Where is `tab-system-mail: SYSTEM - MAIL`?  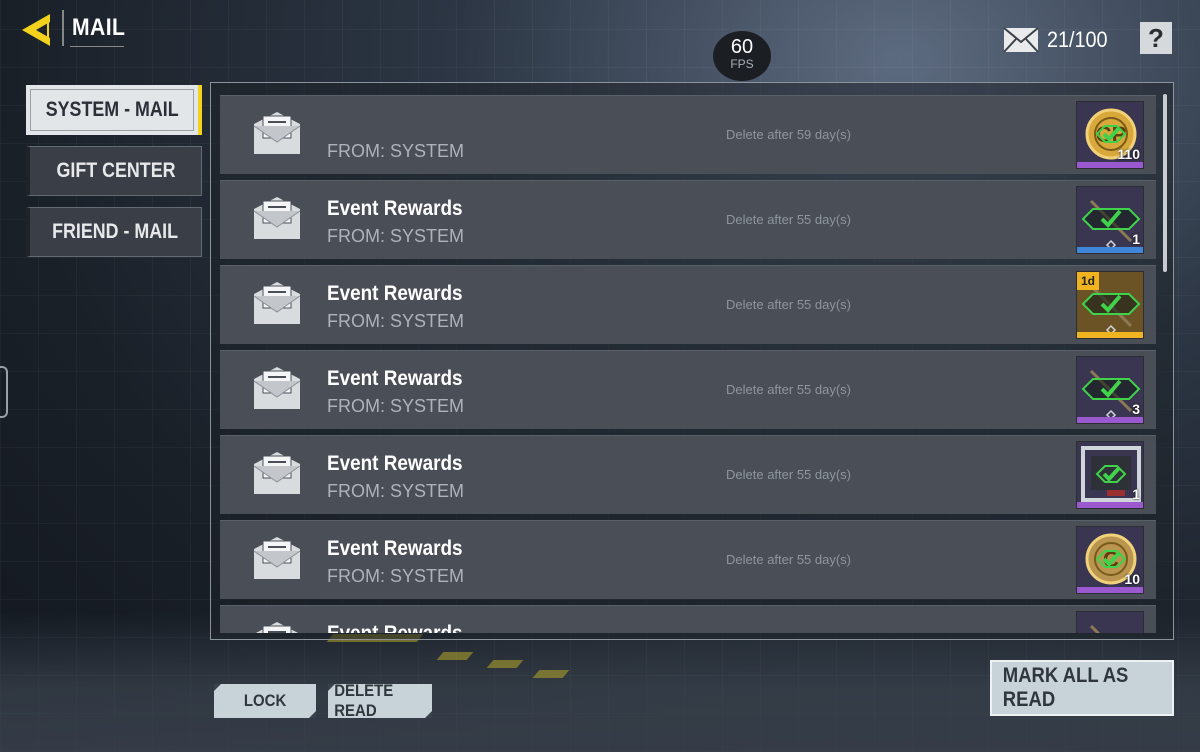
tab-system-mail: SYSTEM - MAIL is located at coordinates (114, 110).